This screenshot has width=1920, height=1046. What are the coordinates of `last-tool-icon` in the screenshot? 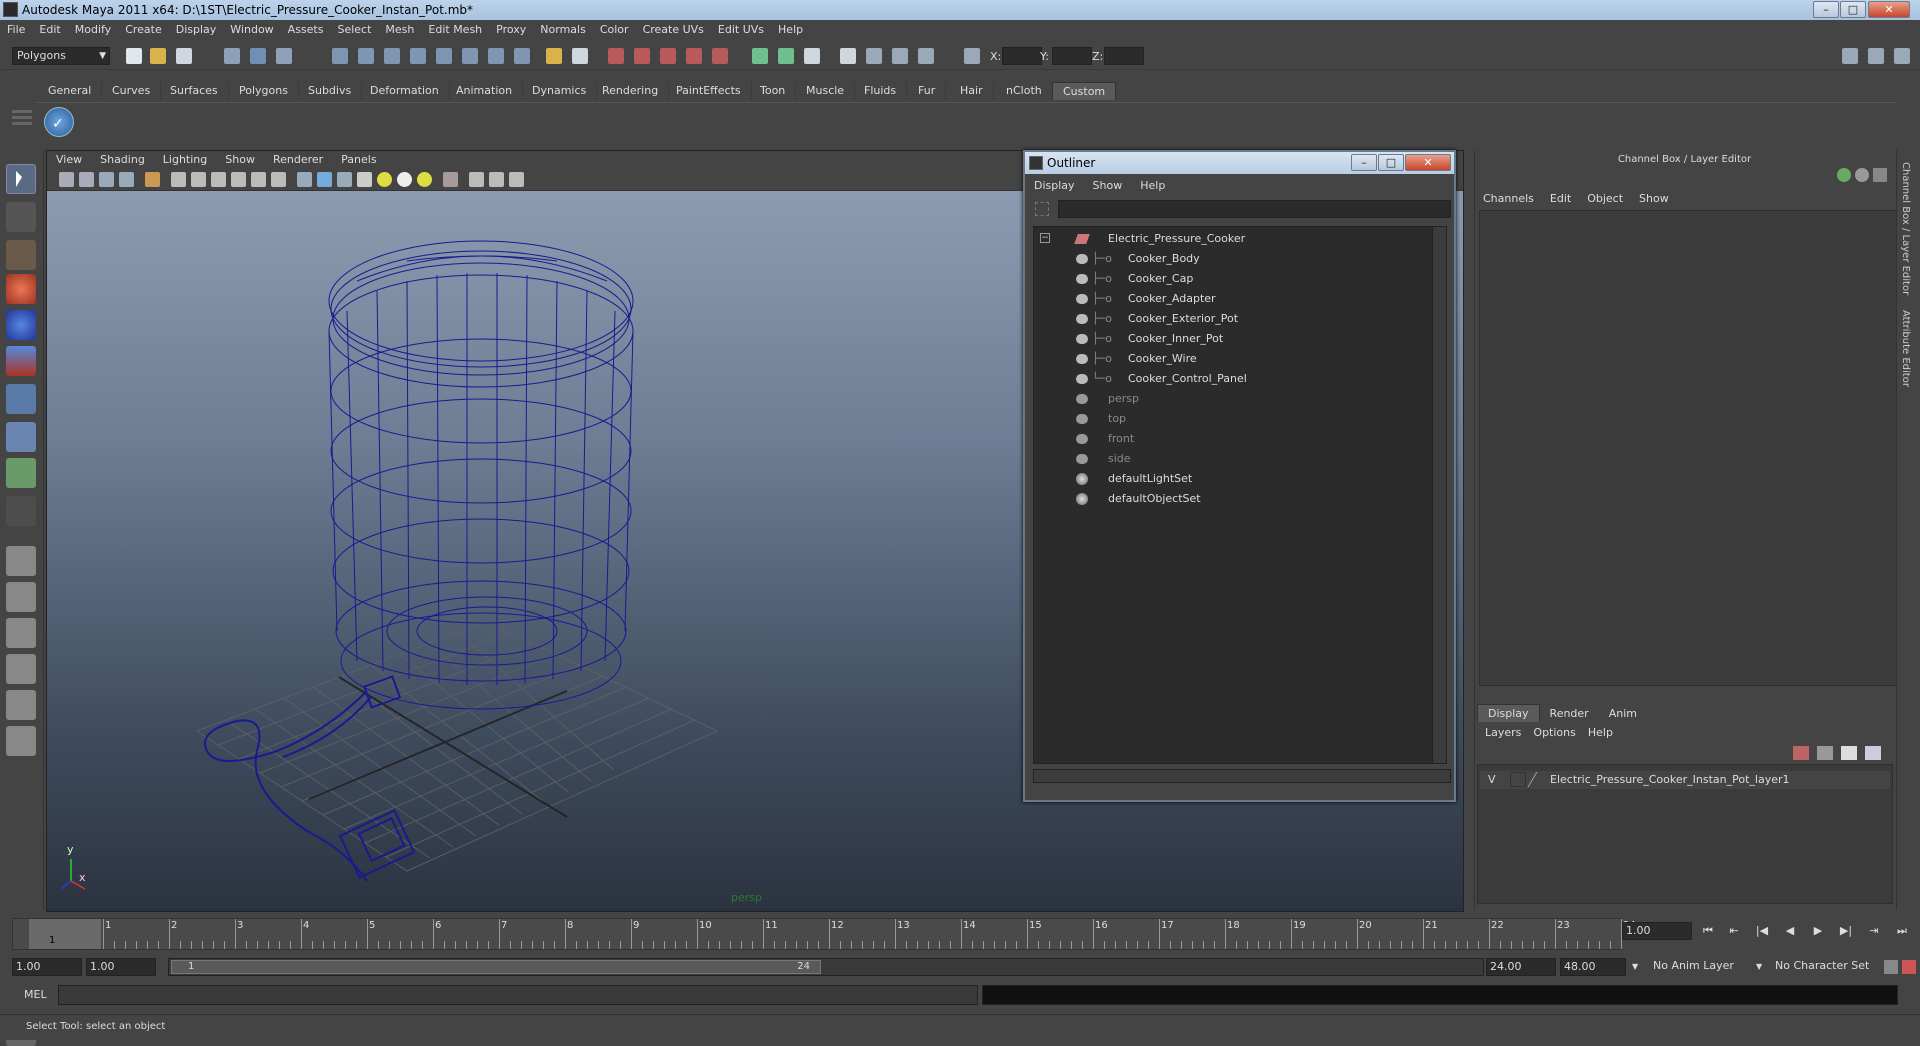 It's located at (21, 511).